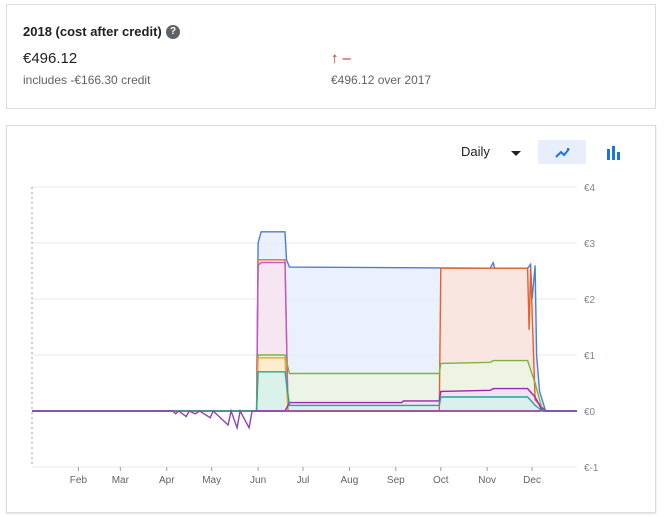 Image resolution: width=672 pixels, height=517 pixels. What do you see at coordinates (396, 480) in the screenshot?
I see `x-tick-label: Sep` at bounding box center [396, 480].